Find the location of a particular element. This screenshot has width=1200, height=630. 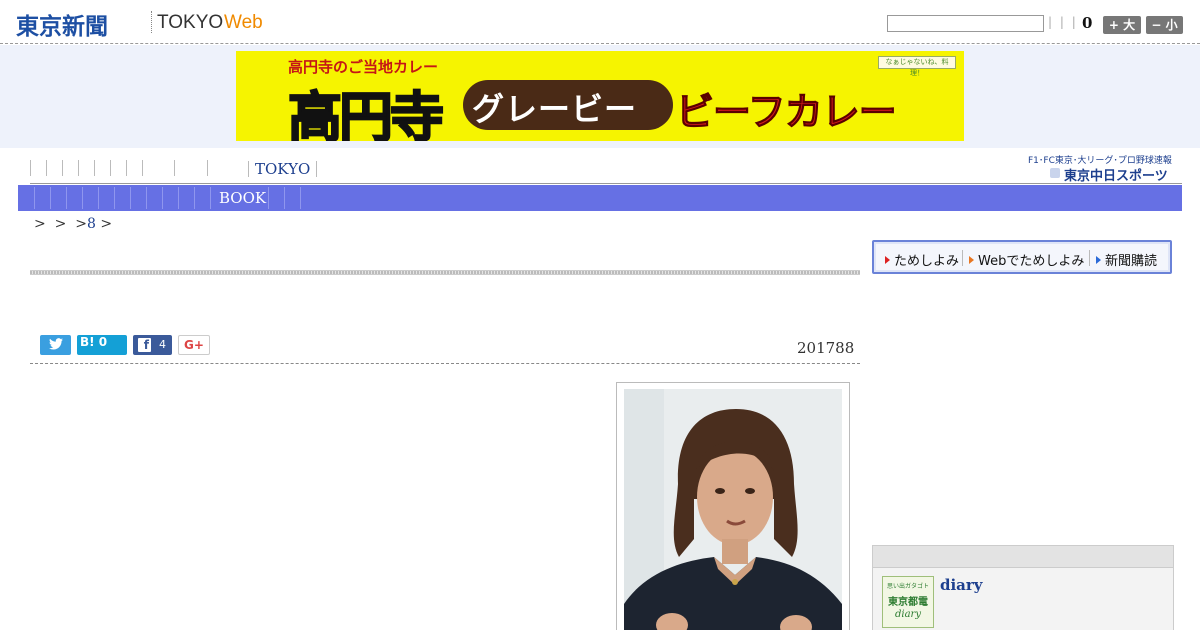

diary-widget-header is located at coordinates (1023, 557).